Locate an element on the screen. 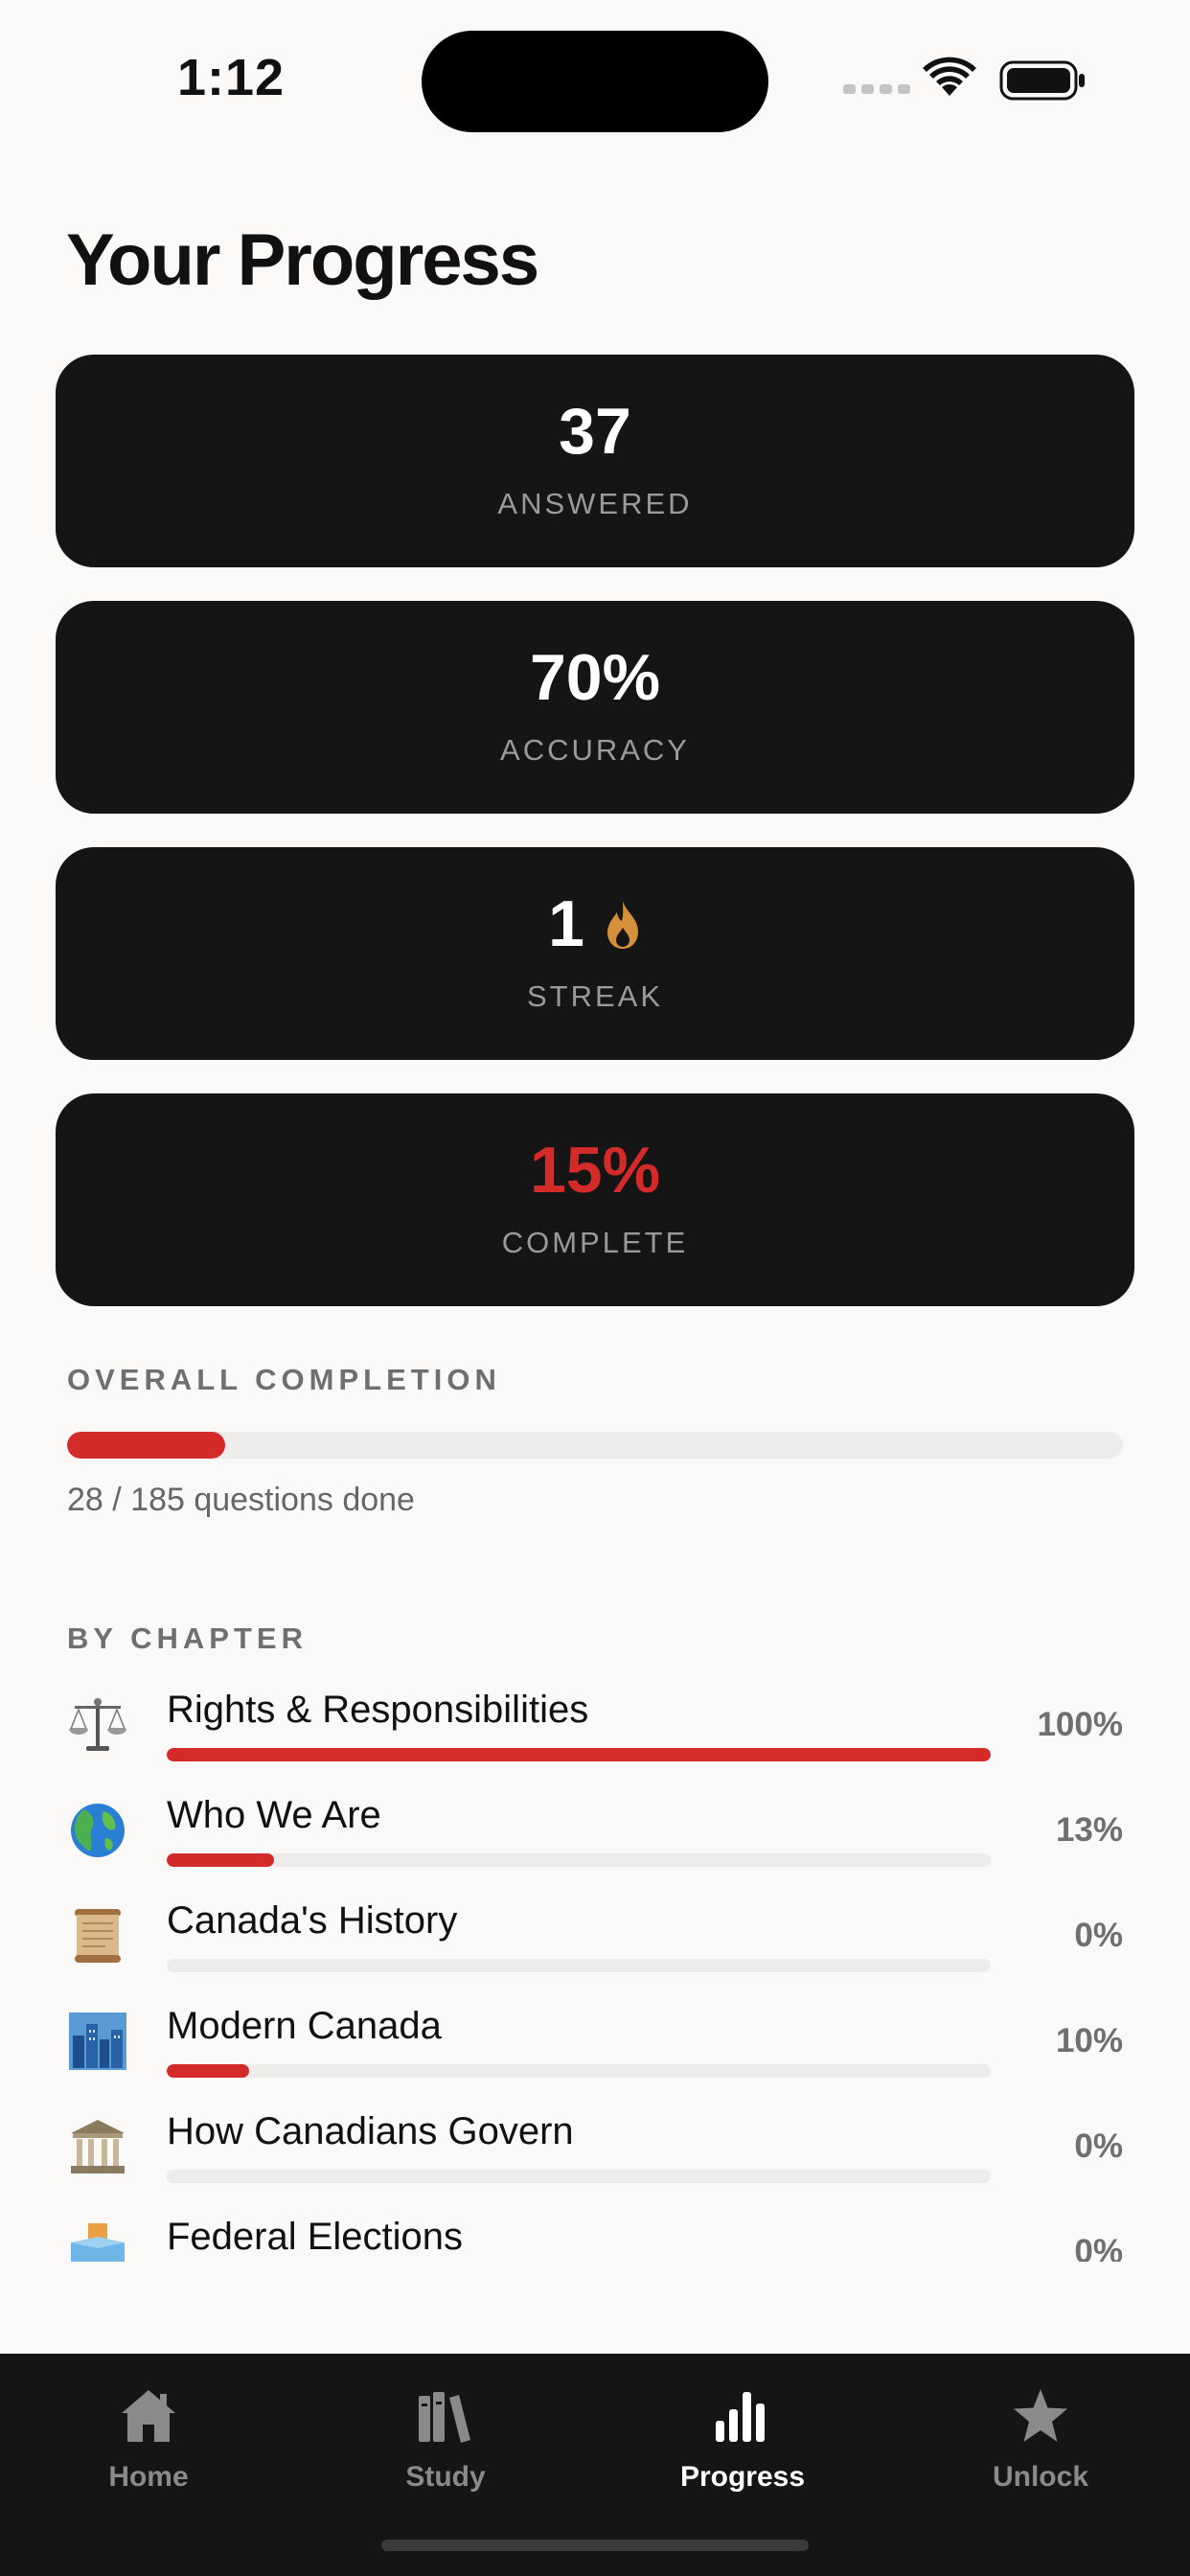  dynamic-island is located at coordinates (595, 81).